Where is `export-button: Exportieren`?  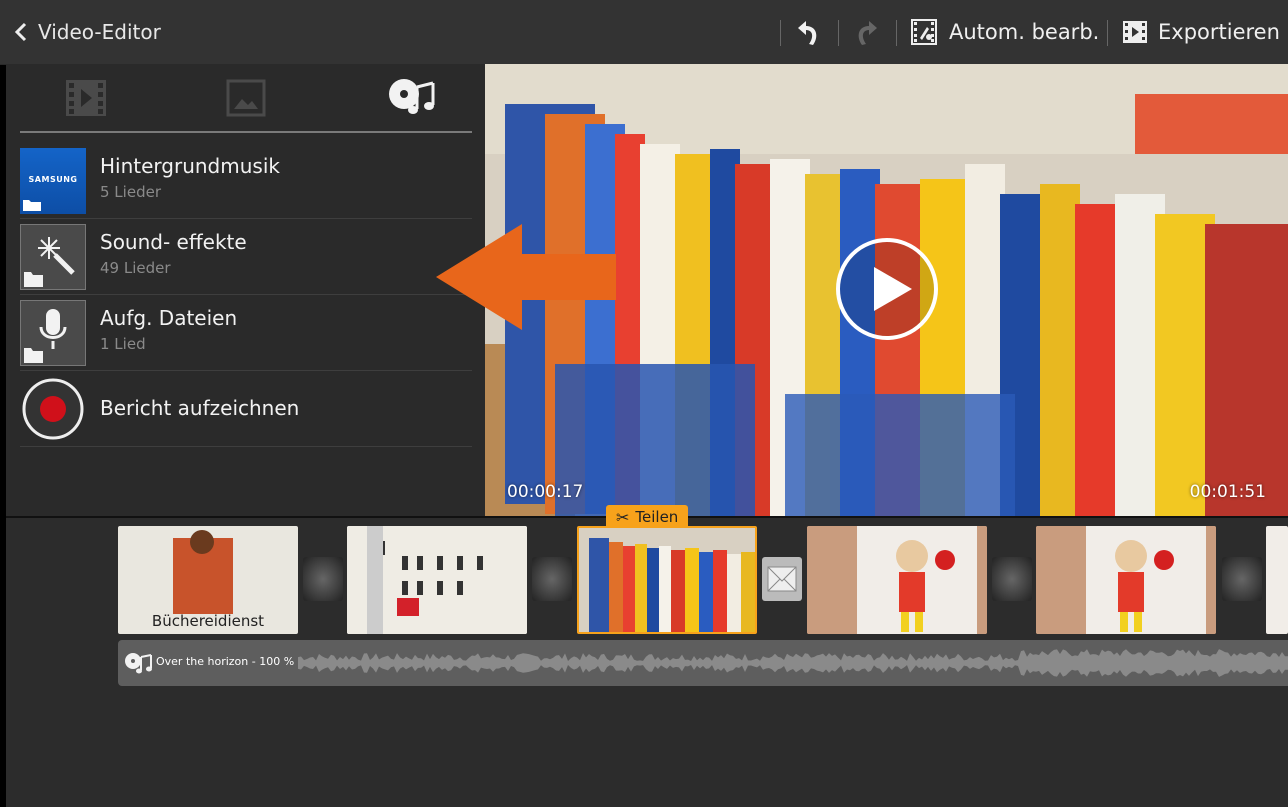
export-button: Exportieren is located at coordinates (1201, 32).